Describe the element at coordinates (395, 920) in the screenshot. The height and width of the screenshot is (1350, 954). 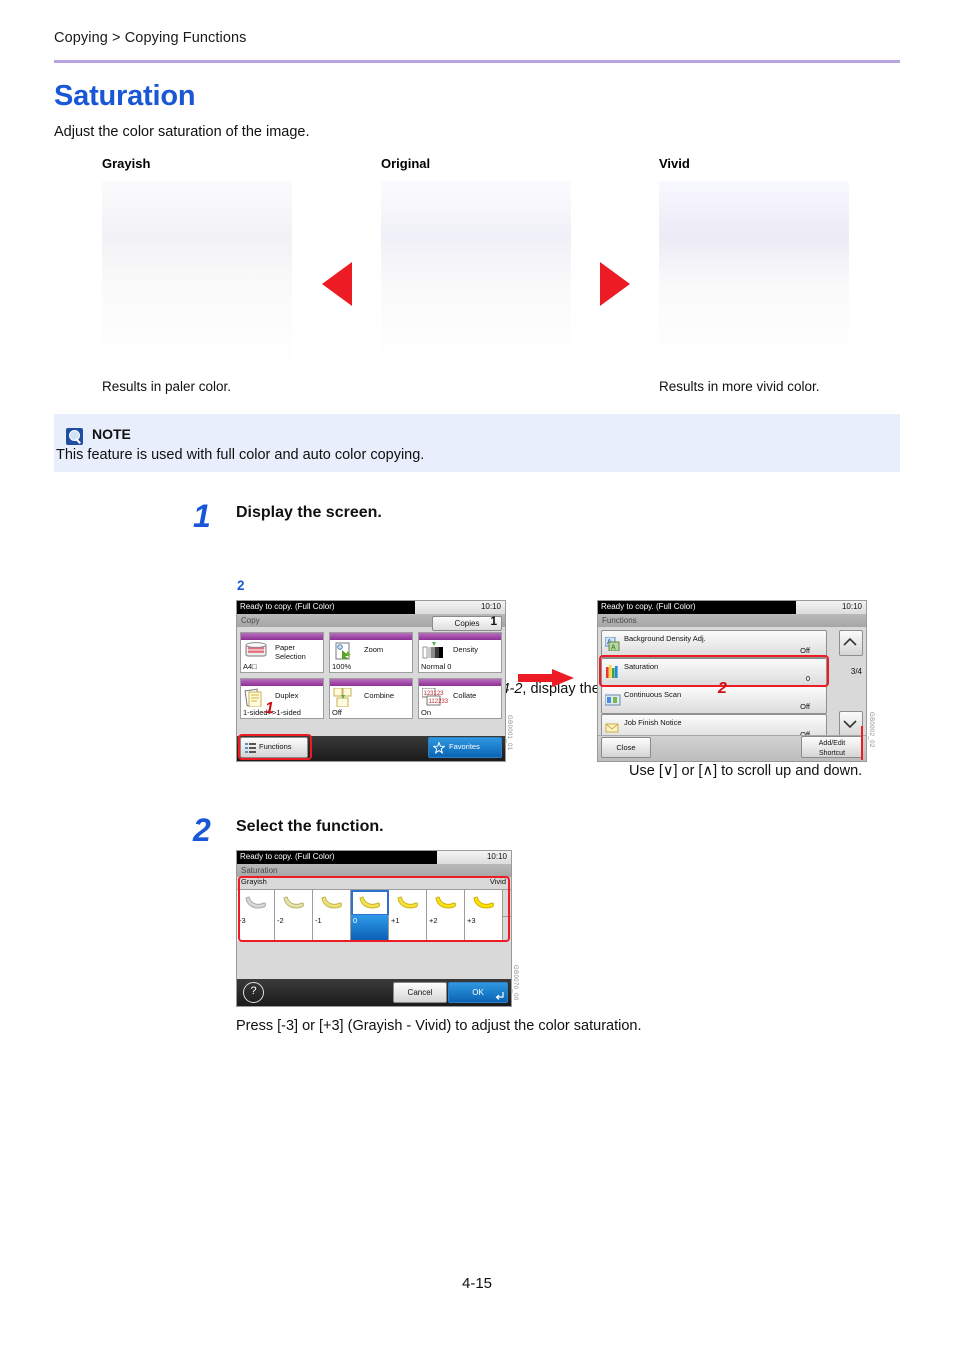
I see `level-label: +1` at that location.